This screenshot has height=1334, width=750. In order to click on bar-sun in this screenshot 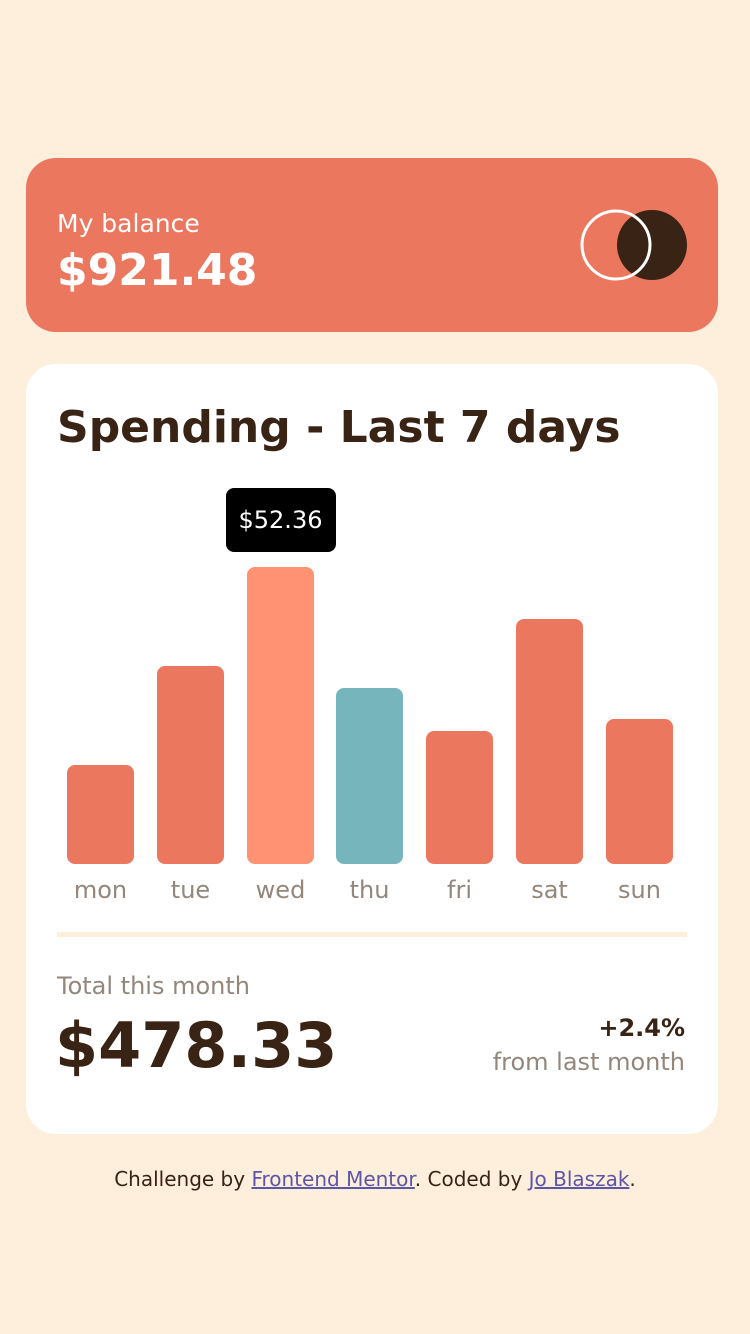, I will do `click(639, 791)`.